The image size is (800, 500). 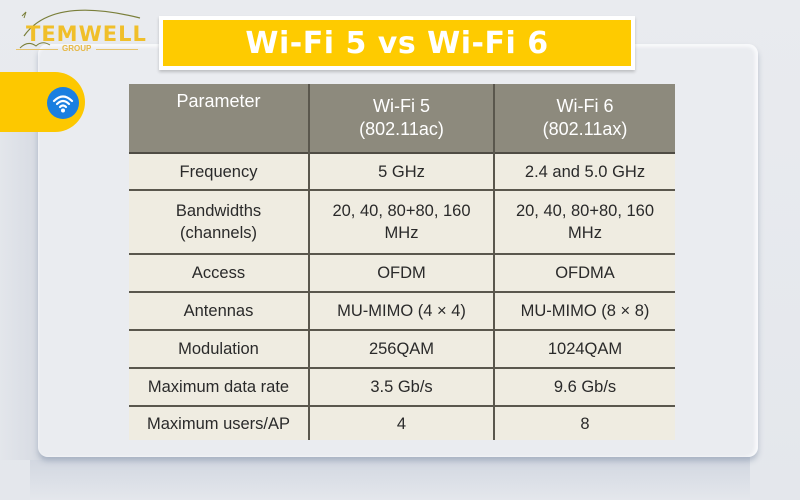 What do you see at coordinates (219, 272) in the screenshot?
I see `cell-param: Access` at bounding box center [219, 272].